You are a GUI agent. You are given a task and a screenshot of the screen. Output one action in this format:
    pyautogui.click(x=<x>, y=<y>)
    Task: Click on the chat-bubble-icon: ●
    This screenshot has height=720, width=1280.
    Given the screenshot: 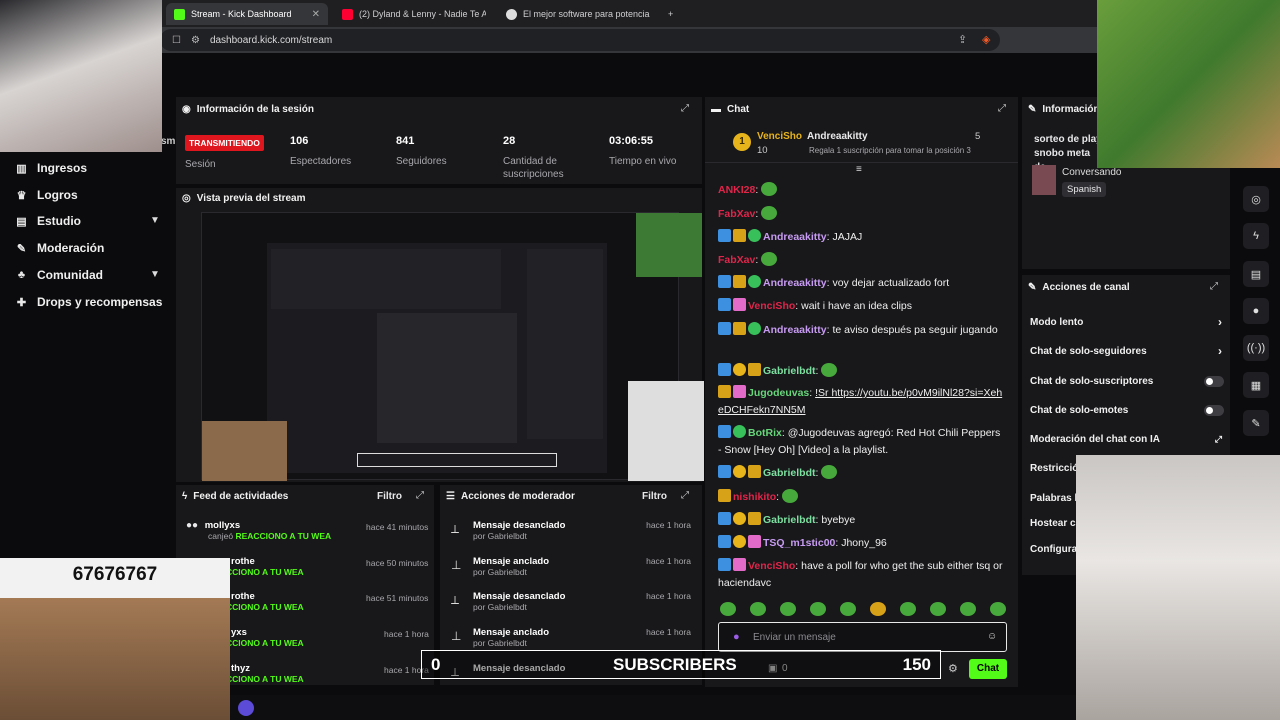 What is the action you would take?
    pyautogui.click(x=1256, y=311)
    